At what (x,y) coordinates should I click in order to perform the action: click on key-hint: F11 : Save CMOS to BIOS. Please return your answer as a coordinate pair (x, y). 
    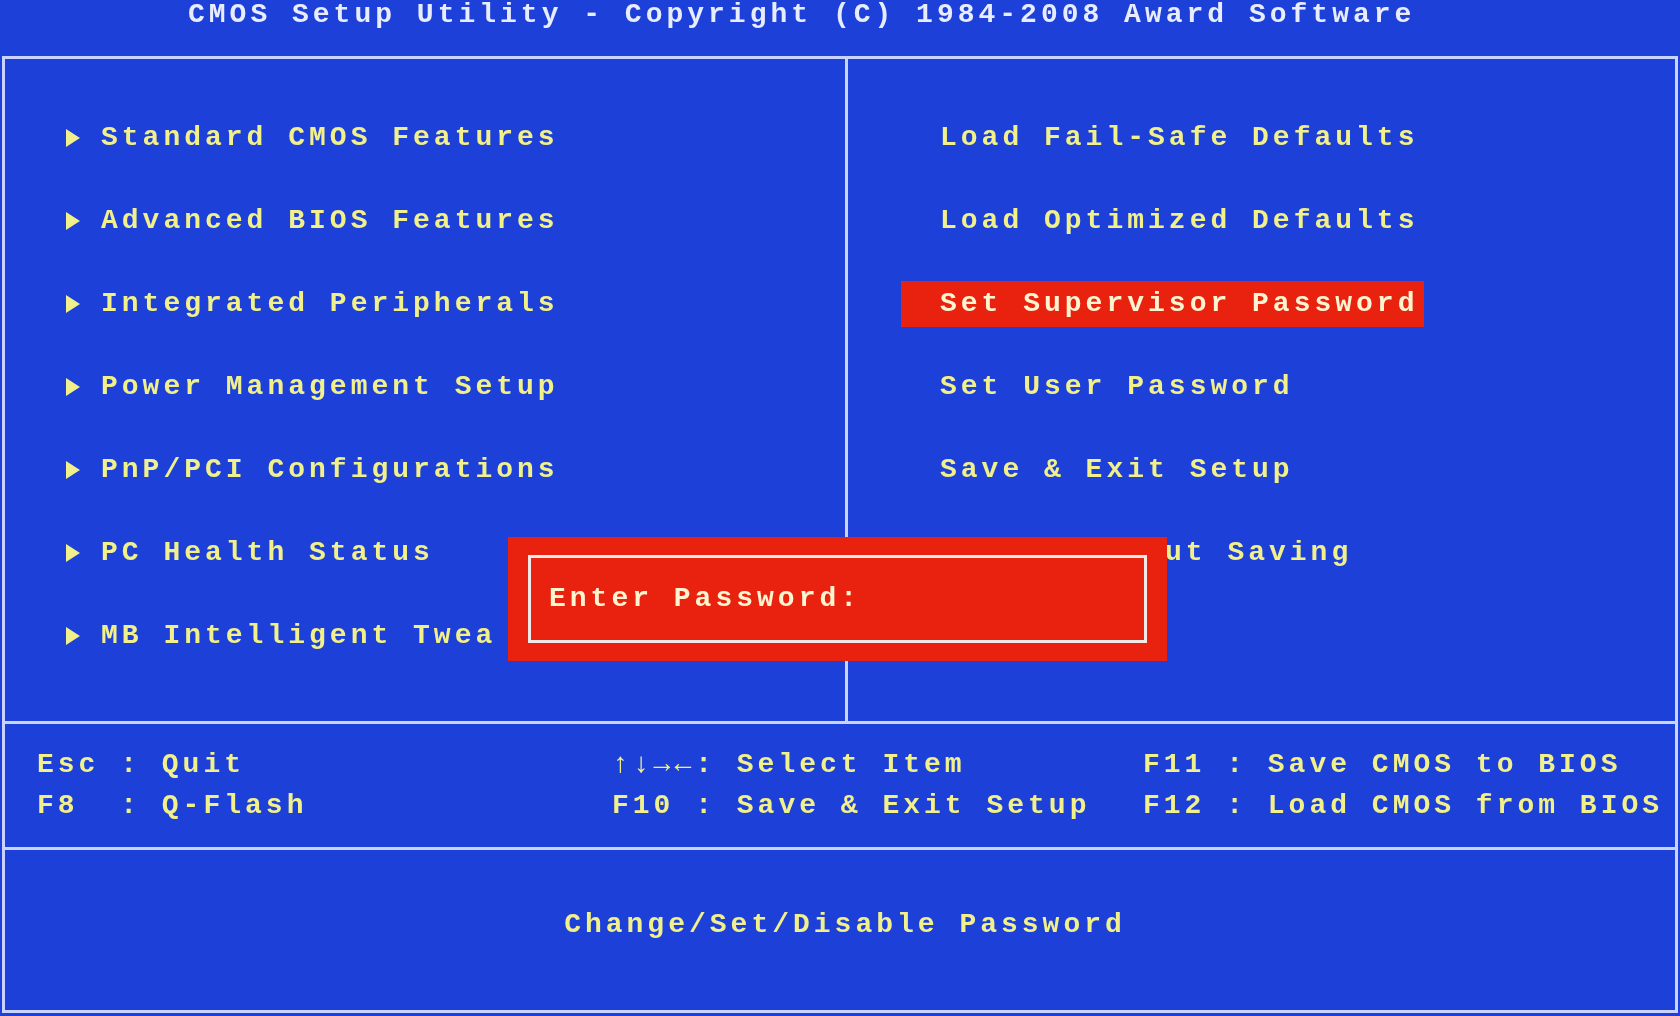
    Looking at the image, I should click on (1382, 765).